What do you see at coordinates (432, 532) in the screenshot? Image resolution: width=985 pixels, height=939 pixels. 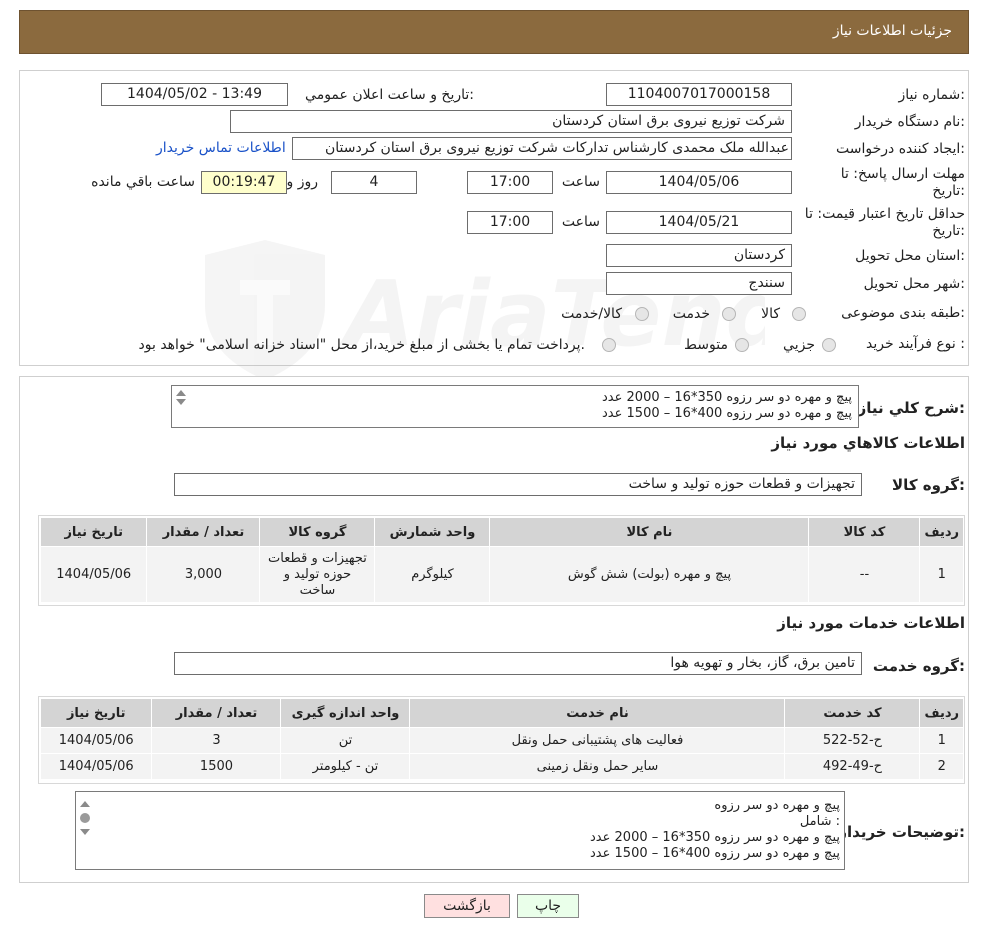 I see `col-unit: واحد شمارش` at bounding box center [432, 532].